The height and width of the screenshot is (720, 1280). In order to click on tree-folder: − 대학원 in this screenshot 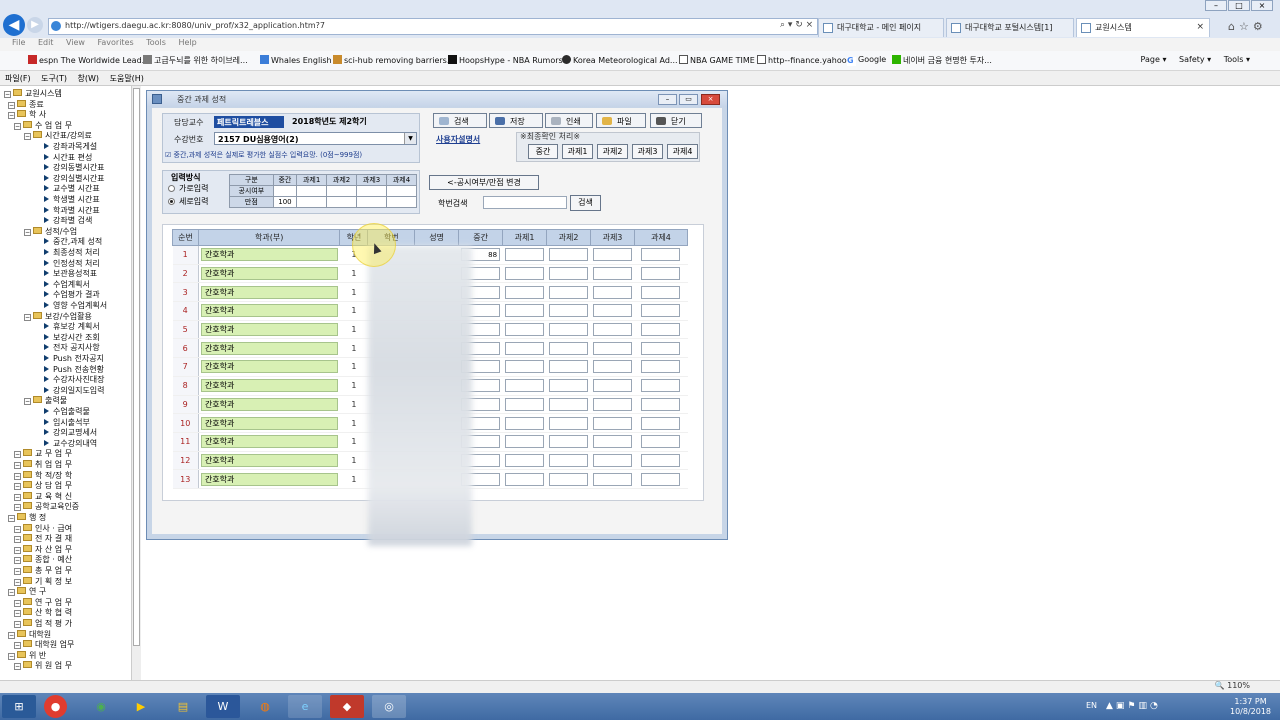, I will do `click(29, 634)`.